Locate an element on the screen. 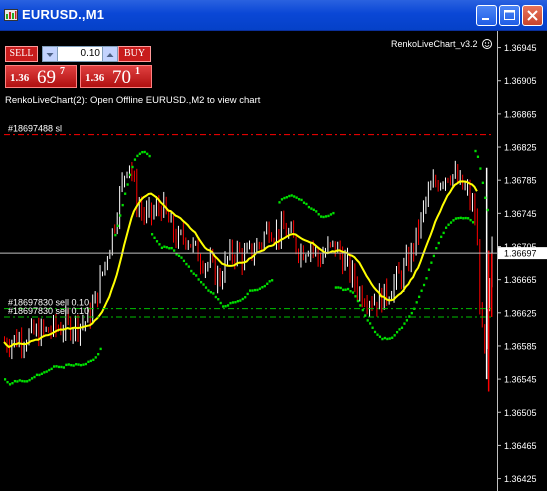 The height and width of the screenshot is (491, 547). axis-tick-label: 1.36745 is located at coordinates (520, 214).